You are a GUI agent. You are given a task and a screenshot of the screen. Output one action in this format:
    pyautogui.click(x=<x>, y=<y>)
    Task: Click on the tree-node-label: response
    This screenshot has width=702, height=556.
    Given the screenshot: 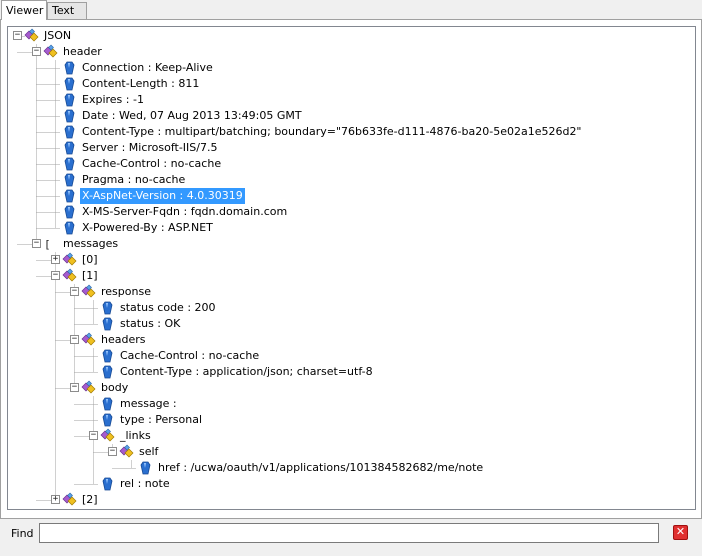 What is the action you would take?
    pyautogui.click(x=126, y=291)
    